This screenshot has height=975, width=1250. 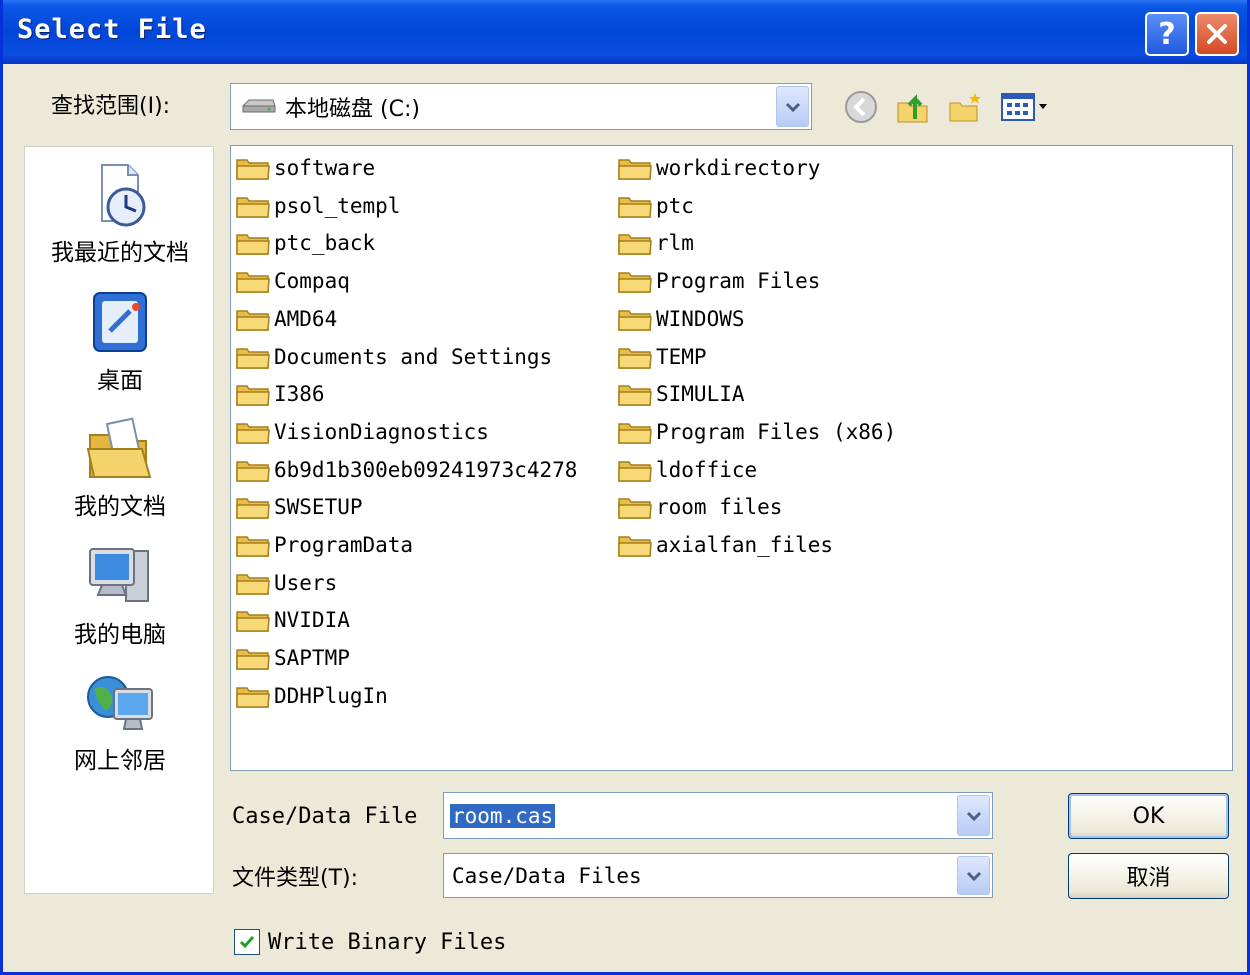 I want to click on folder-item: ProgramData, so click(x=324, y=545).